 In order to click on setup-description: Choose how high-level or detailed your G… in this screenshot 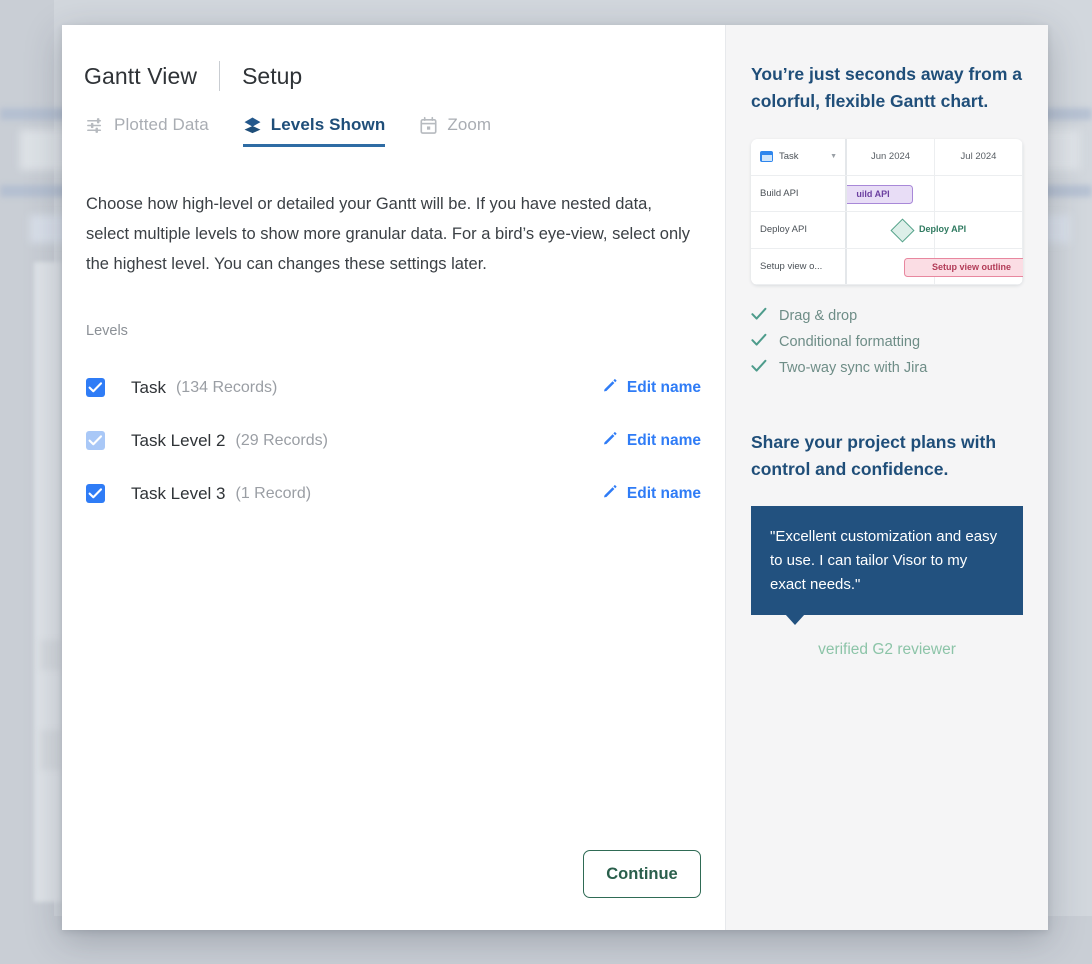, I will do `click(388, 234)`.